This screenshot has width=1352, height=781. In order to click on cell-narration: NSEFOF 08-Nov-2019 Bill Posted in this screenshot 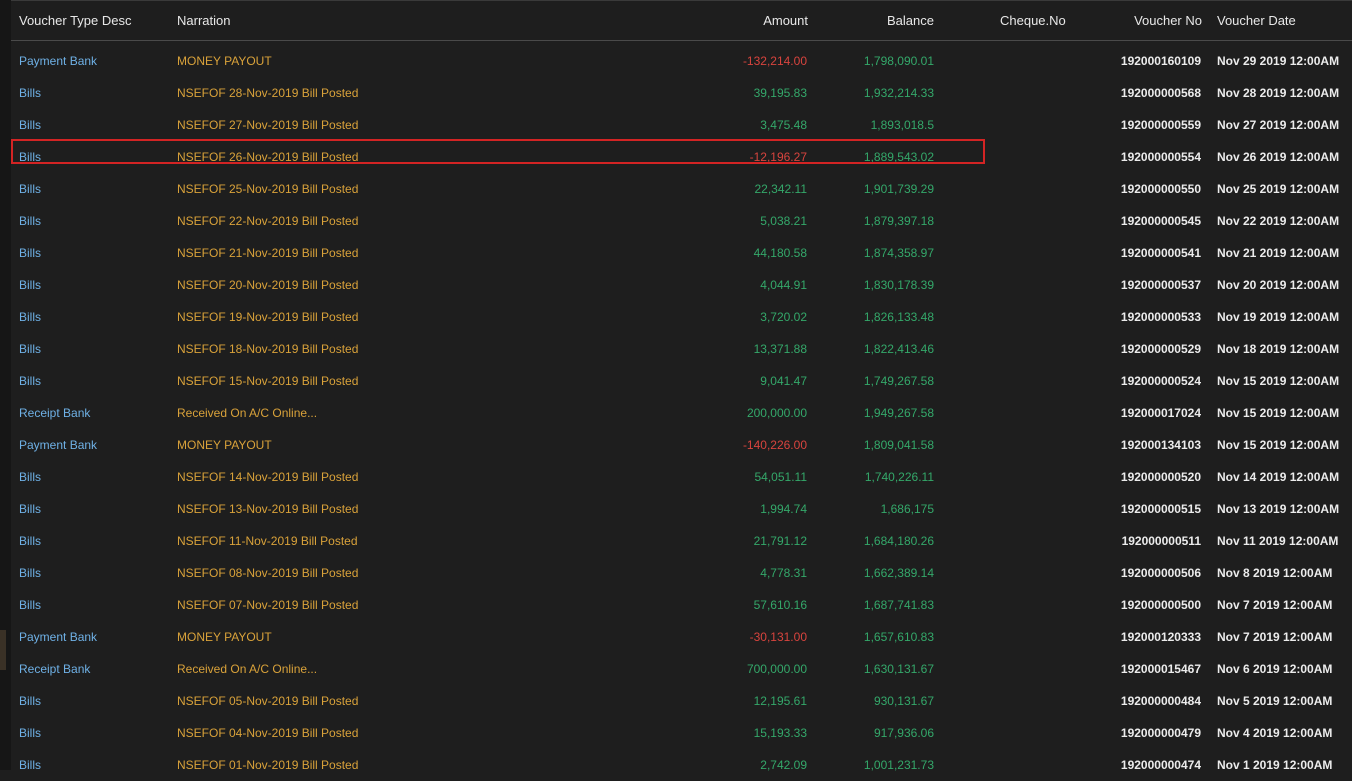, I will do `click(268, 573)`.